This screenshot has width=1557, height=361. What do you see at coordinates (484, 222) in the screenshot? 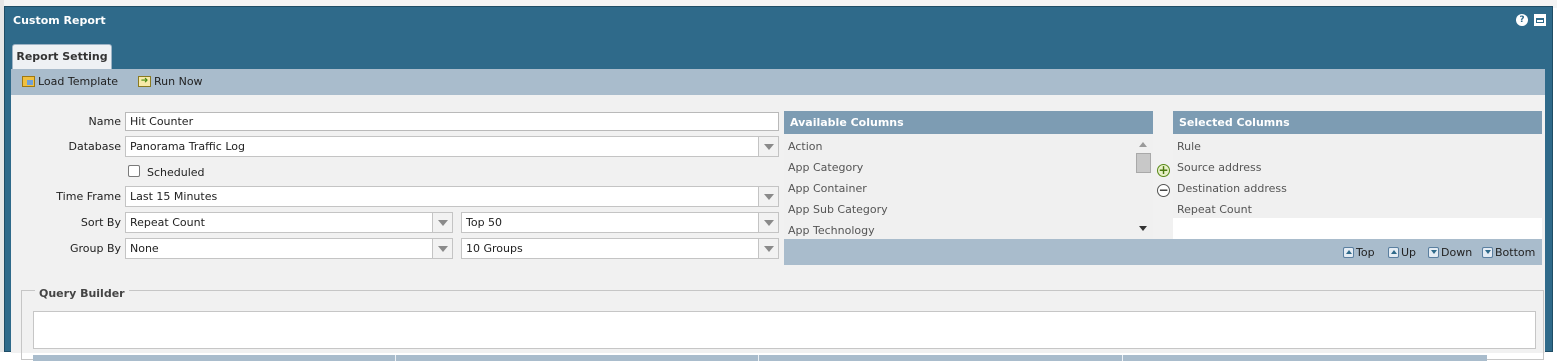
I see `sort-limit-value: Top 50` at bounding box center [484, 222].